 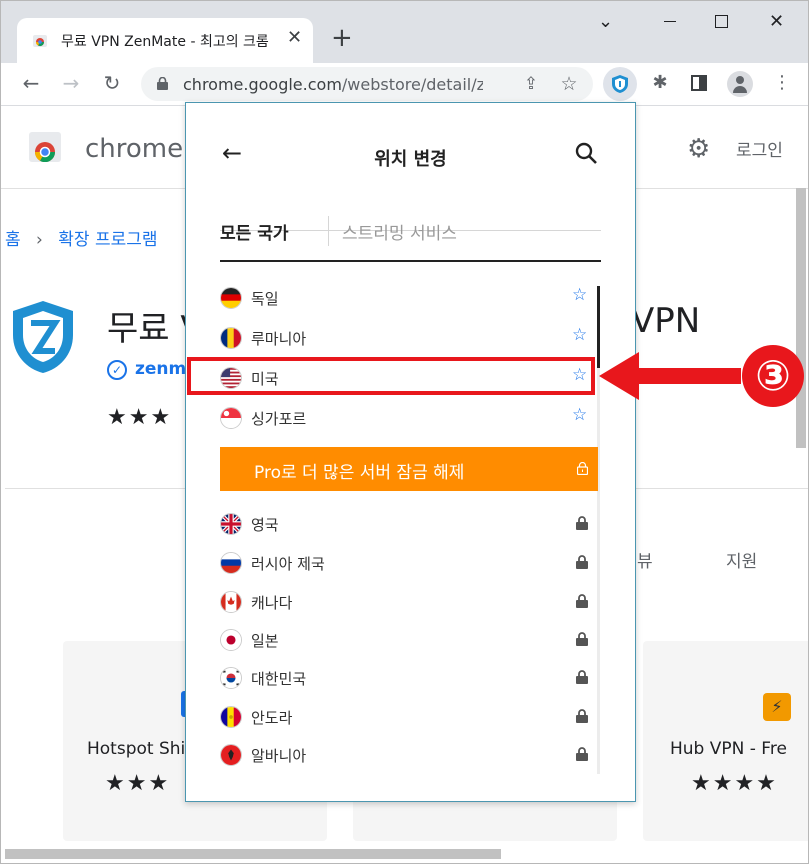 What do you see at coordinates (254, 231) in the screenshot?
I see `tab-all-countries: 모든 국가` at bounding box center [254, 231].